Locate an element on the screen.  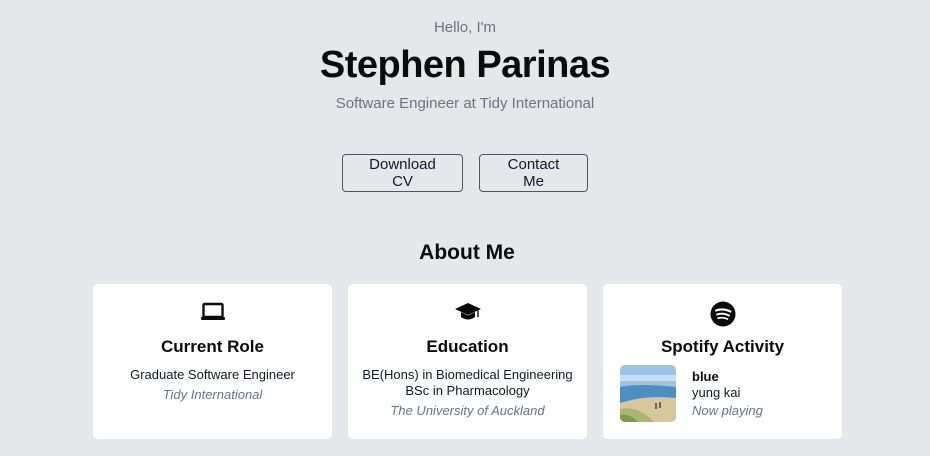
download-cv-button: Download CV is located at coordinates (402, 173).